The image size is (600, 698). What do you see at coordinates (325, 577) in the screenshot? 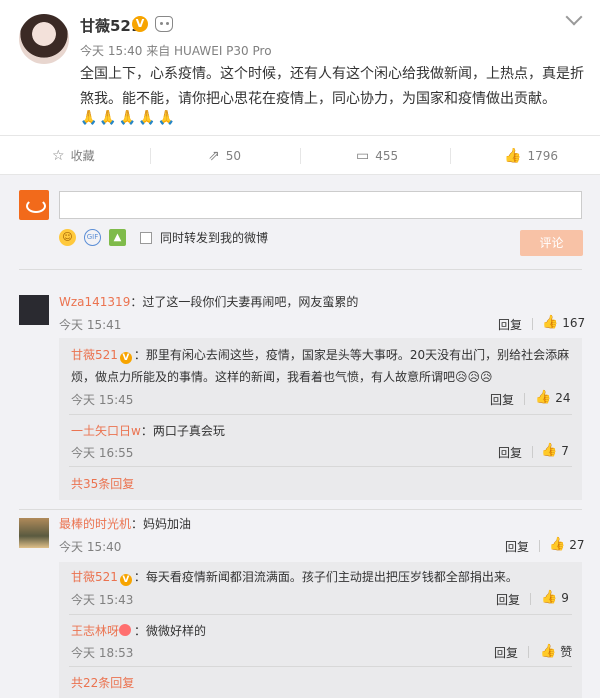
I see `sub-reply-content: ：每天看疫情新闻都泪流满面。孩子们主动提出把压岁钱都全部捐出来。` at bounding box center [325, 577].